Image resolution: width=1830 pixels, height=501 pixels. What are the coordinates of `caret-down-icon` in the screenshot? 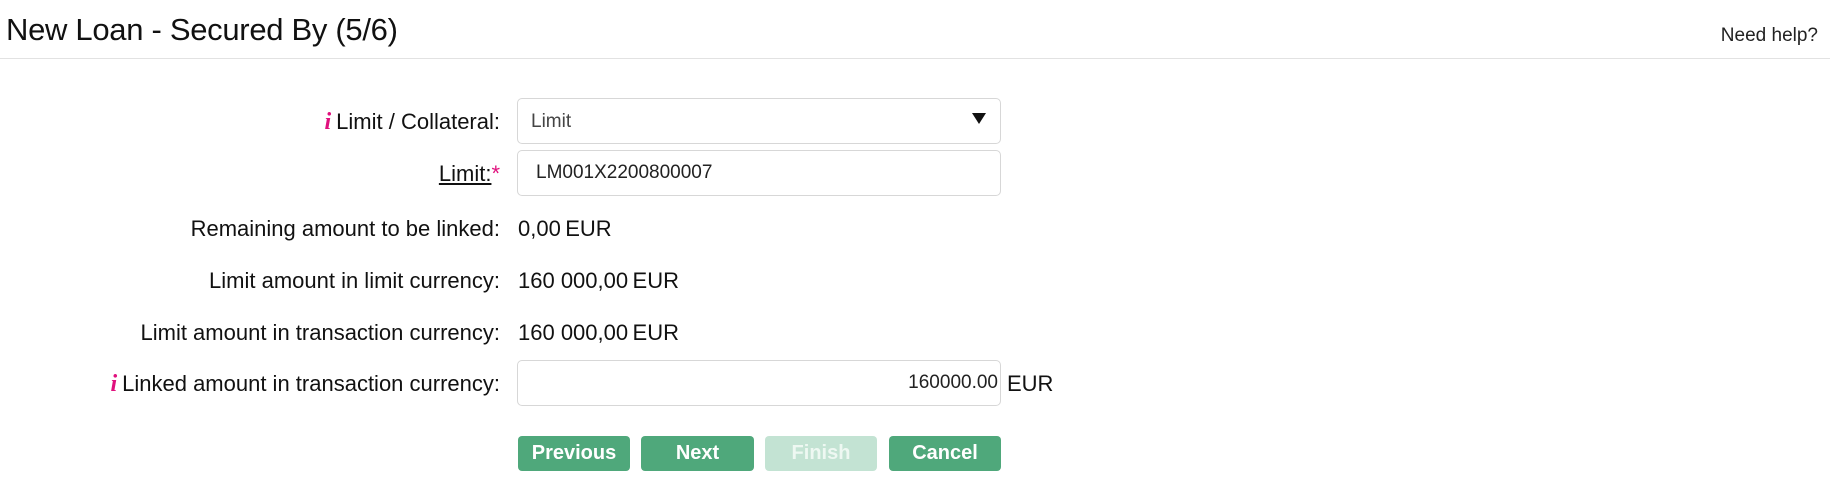 It's located at (979, 118).